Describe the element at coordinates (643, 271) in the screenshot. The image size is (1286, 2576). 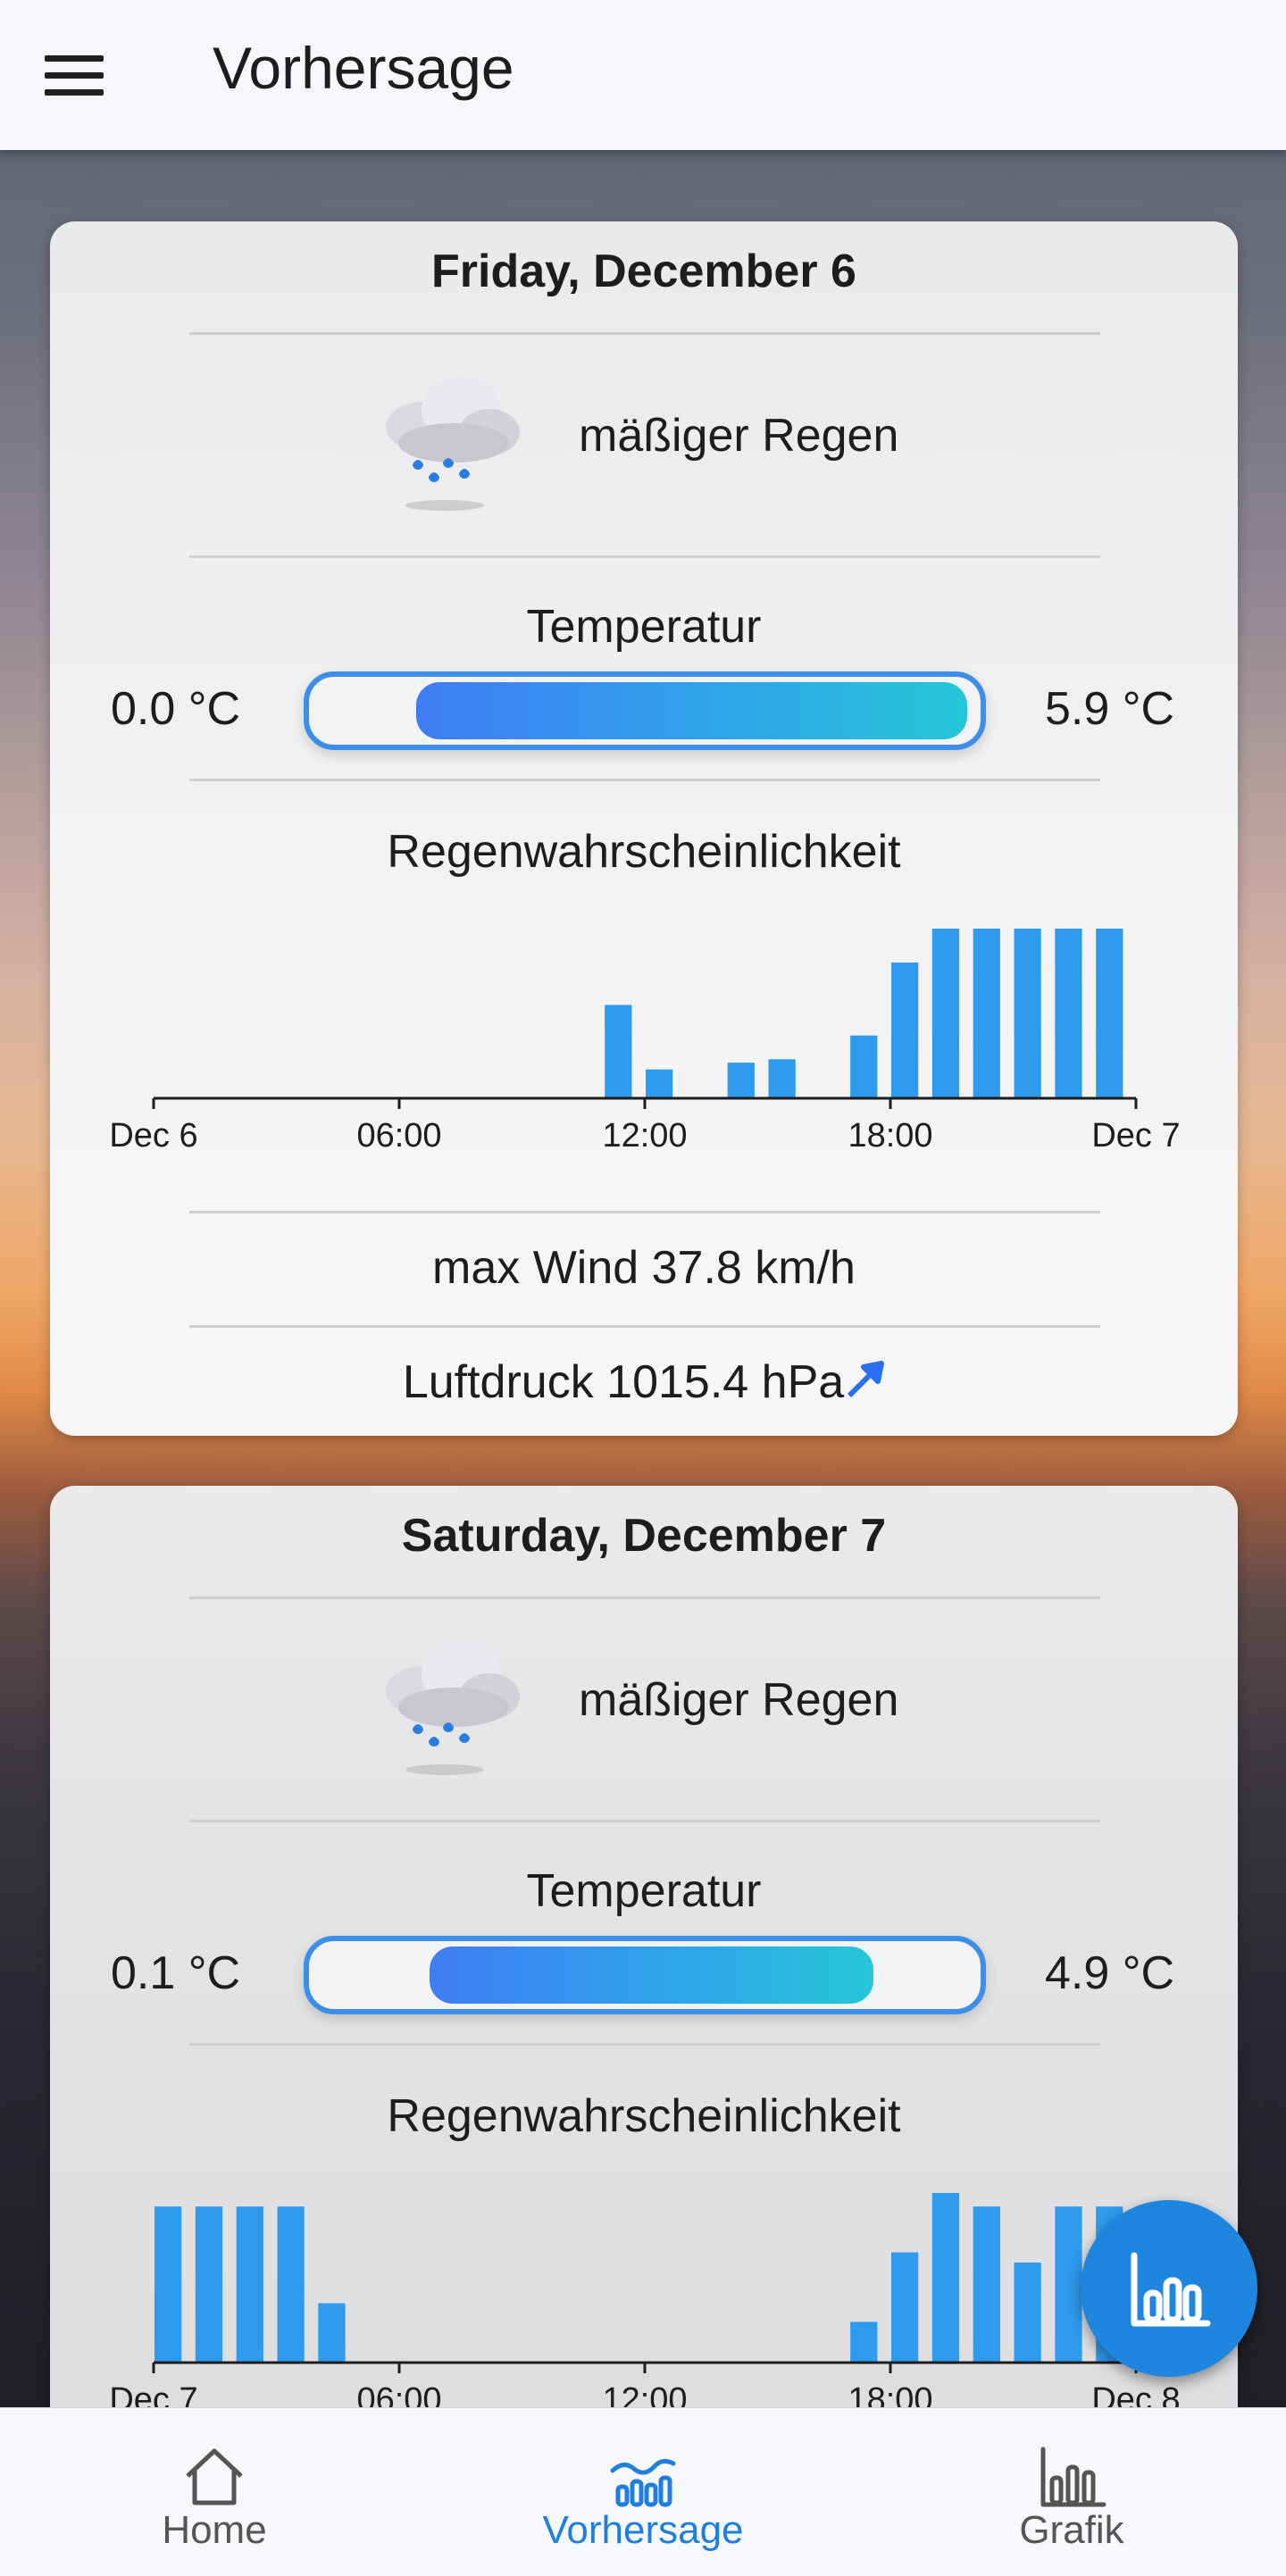
I see `forecast-date: Friday, December 6` at that location.